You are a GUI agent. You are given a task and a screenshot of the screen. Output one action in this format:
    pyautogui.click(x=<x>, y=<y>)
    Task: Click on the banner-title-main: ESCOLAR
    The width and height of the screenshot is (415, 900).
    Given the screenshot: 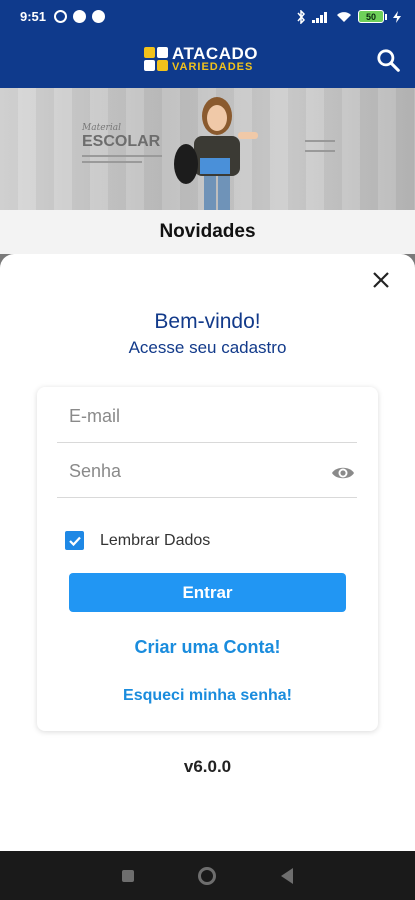 What is the action you would take?
    pyautogui.click(x=121, y=141)
    